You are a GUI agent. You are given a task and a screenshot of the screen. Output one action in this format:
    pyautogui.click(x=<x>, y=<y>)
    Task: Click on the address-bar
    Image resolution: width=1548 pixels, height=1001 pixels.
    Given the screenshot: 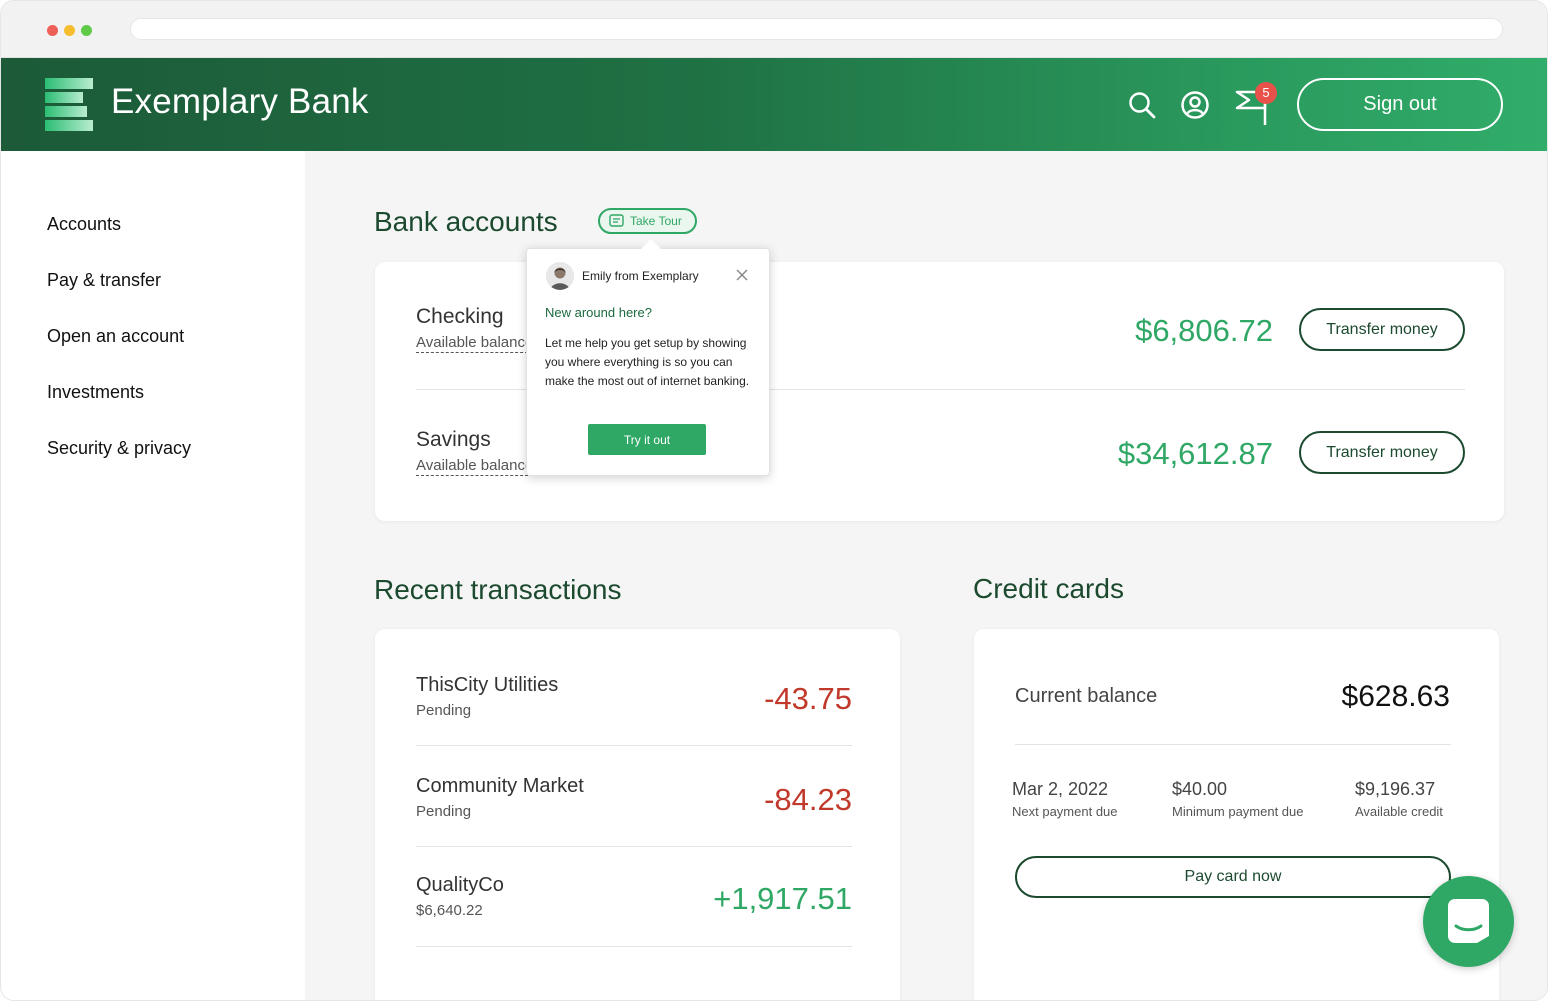 What is the action you would take?
    pyautogui.click(x=816, y=29)
    